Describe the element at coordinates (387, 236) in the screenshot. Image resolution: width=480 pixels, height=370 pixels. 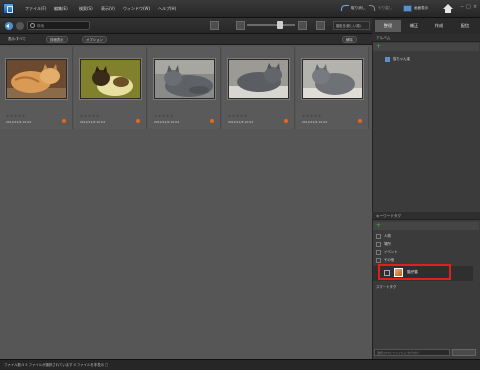
I see `tag-category-label: 人物` at that location.